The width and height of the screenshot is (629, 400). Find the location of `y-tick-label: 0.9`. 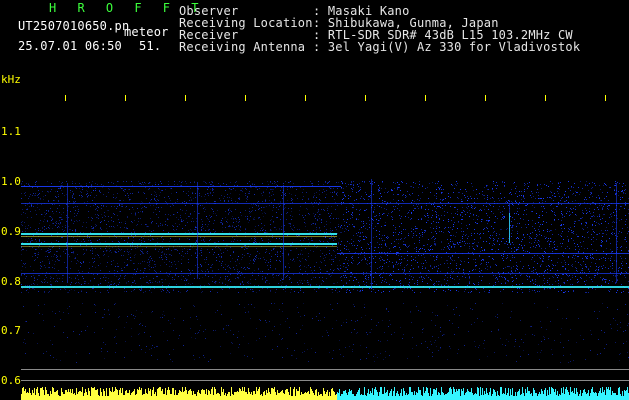

y-tick-label: 0.9 is located at coordinates (11, 231).